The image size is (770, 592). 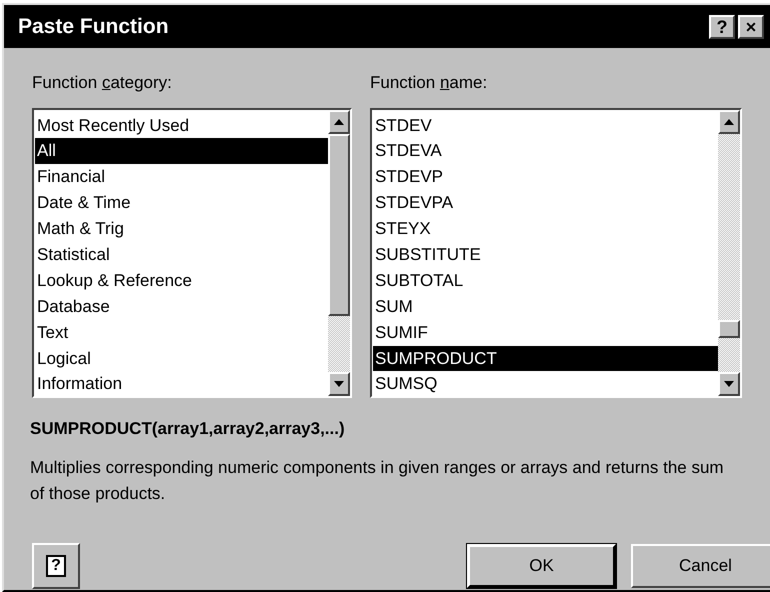 What do you see at coordinates (188, 429) in the screenshot?
I see `function-signature: SUMPRODUCT(array1,array2,array3,...)` at bounding box center [188, 429].